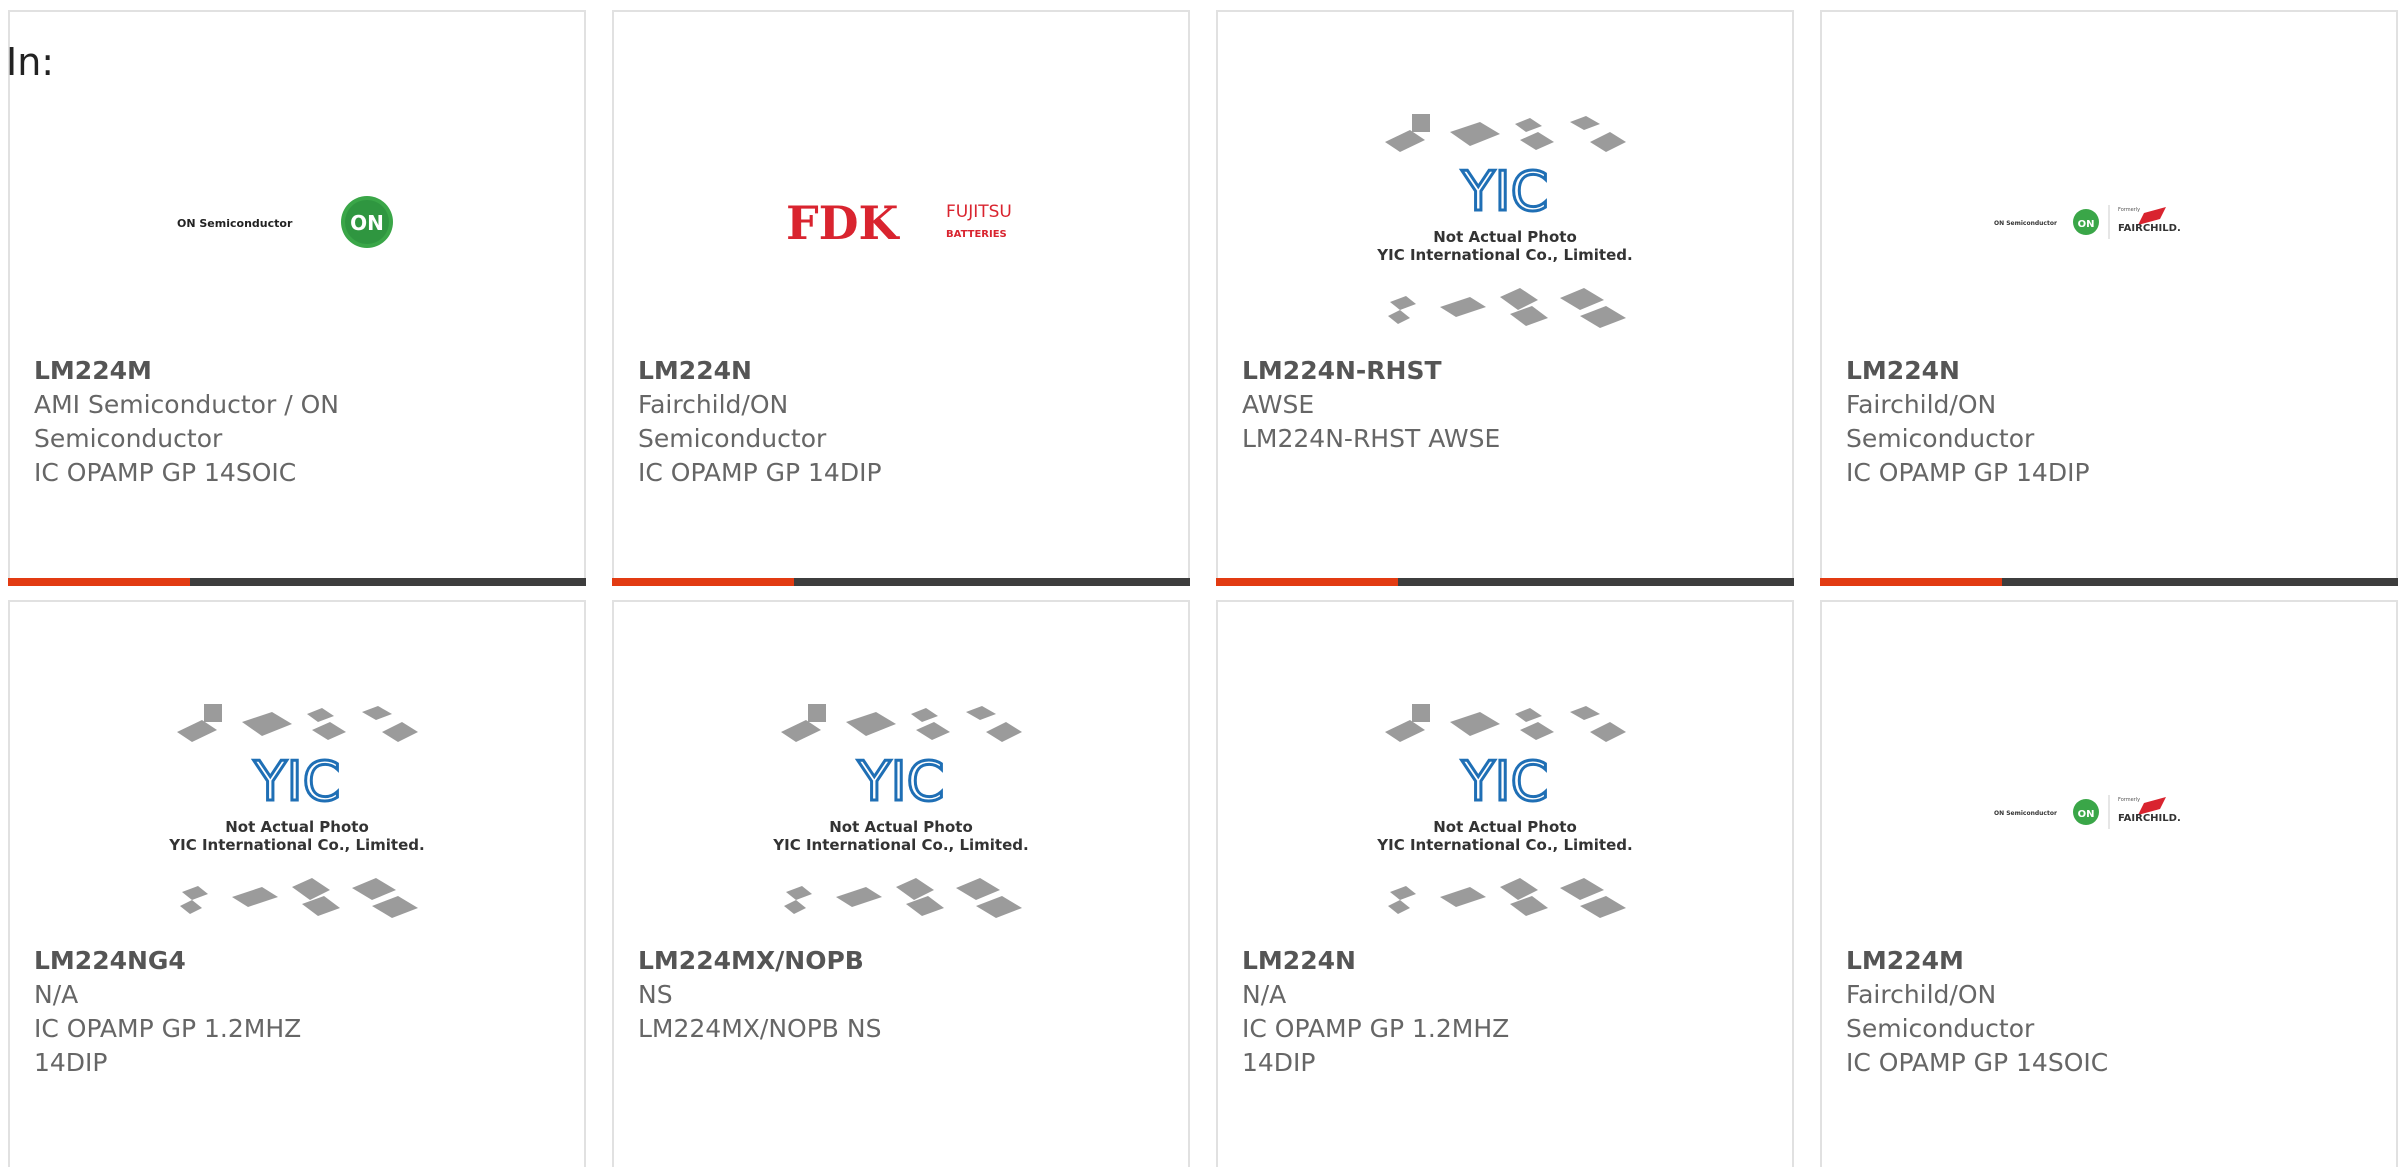 Image resolution: width=2400 pixels, height=1167 pixels. I want to click on manufacturer-name: NS, so click(655, 994).